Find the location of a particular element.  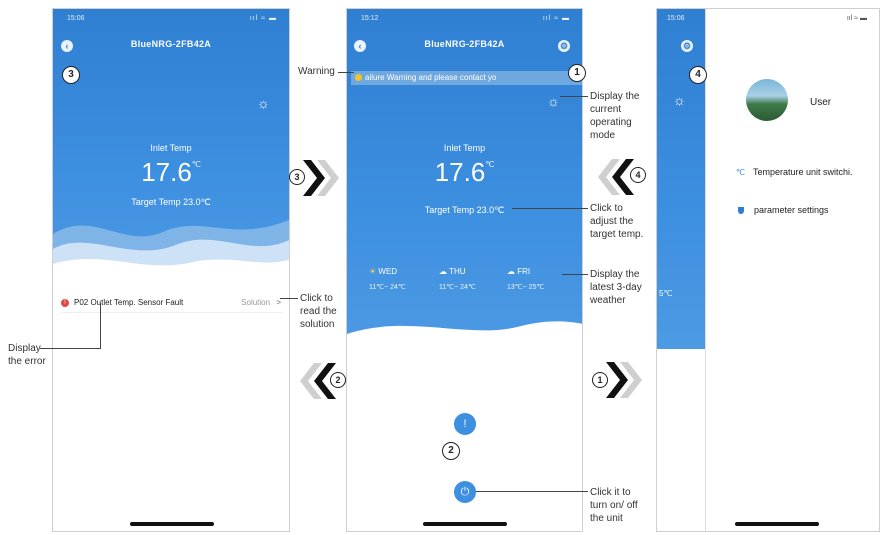

callout-line: Click it to is located at coordinates (610, 492).